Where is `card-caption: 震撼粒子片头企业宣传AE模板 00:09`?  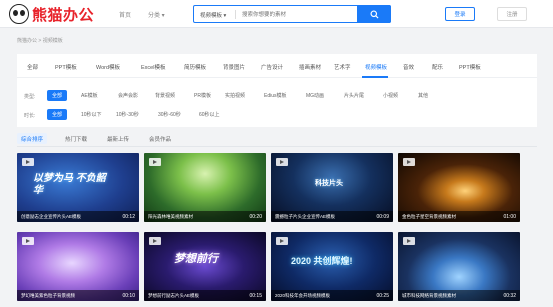 card-caption: 震撼粒子片头企业宣传AE模板 00:09 is located at coordinates (332, 216).